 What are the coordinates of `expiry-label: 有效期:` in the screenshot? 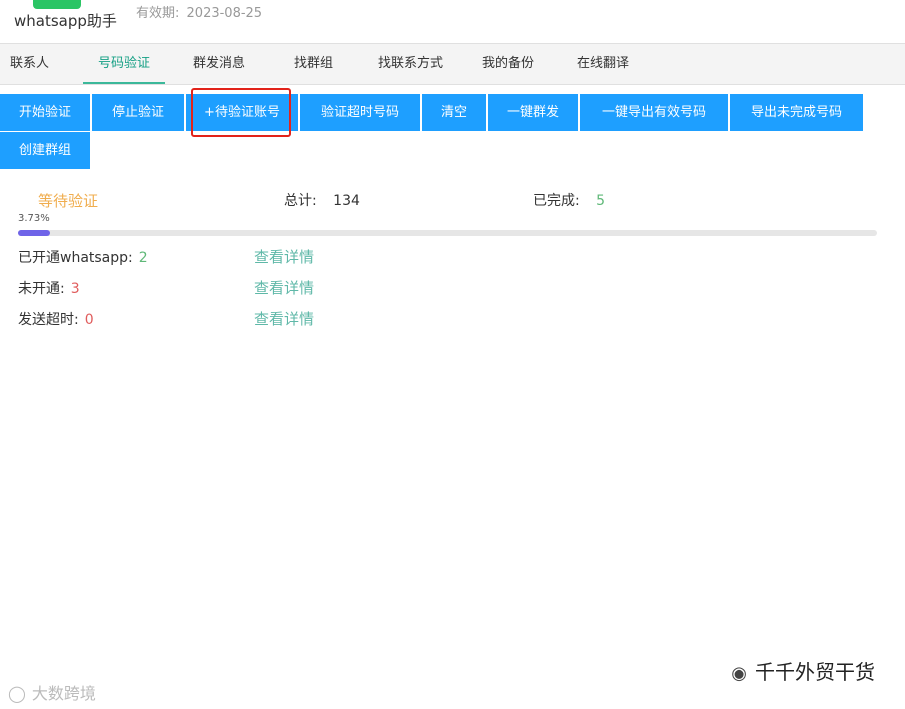 It's located at (158, 13).